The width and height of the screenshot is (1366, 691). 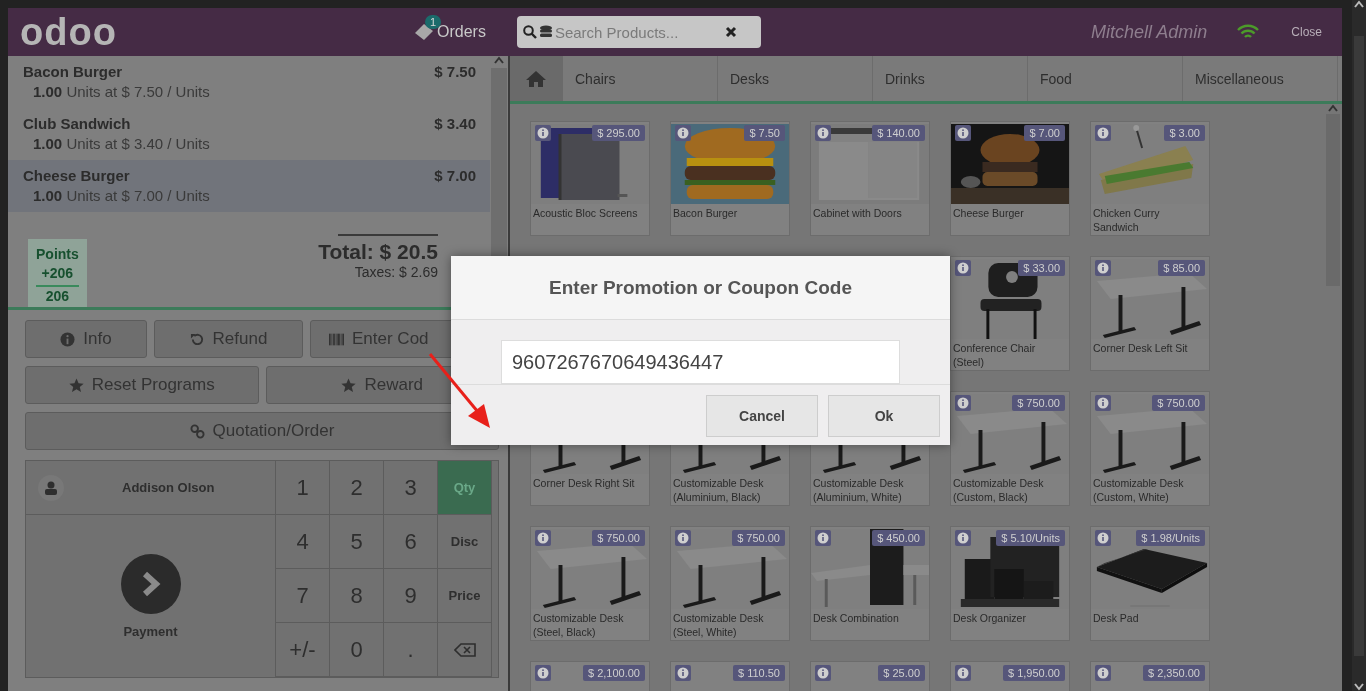 I want to click on numpad-key: 2, so click(x=357, y=488).